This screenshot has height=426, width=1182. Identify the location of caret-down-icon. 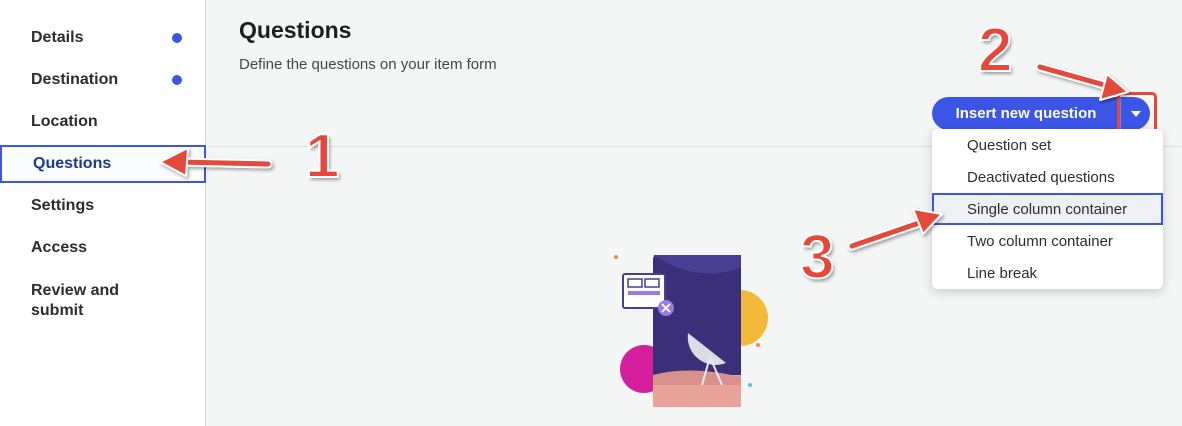
(1135, 113).